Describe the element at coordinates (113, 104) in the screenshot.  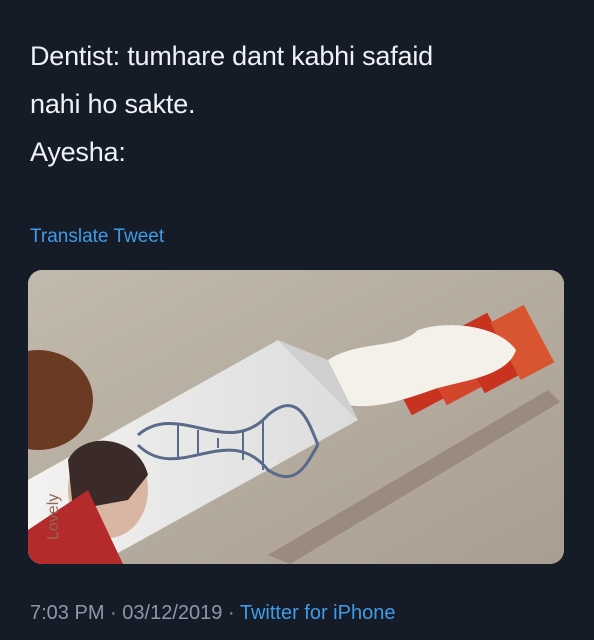
I see `tweet-line-2: nahi ho sakte.` at that location.